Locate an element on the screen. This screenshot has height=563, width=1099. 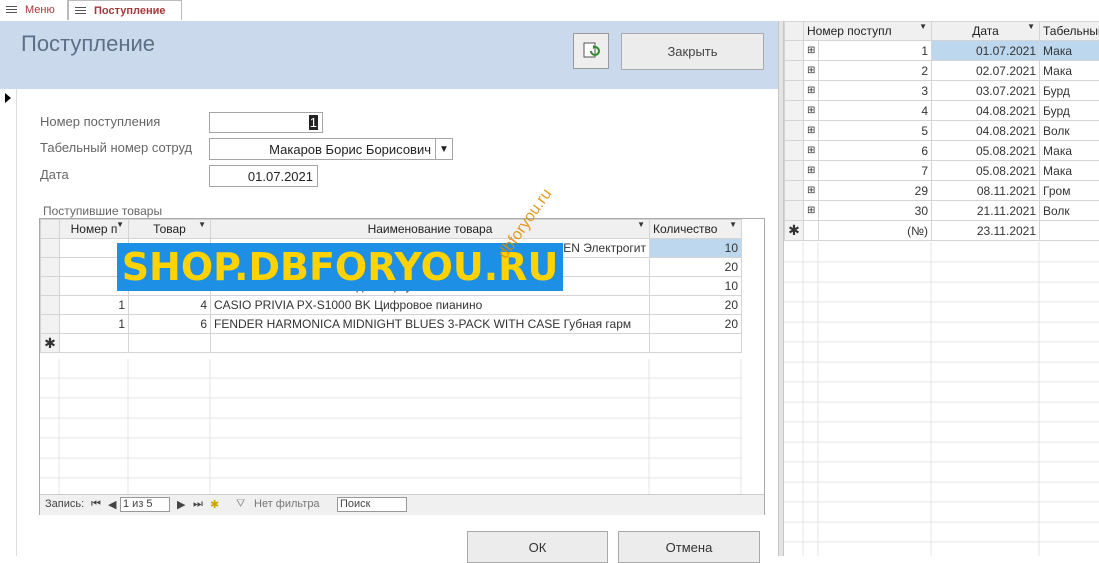
ok-button: ОК is located at coordinates (537, 547).